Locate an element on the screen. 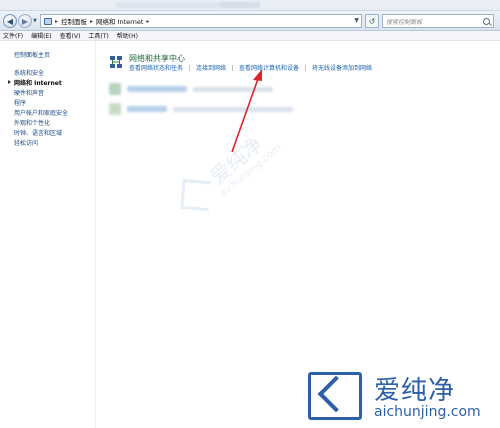 The height and width of the screenshot is (428, 500). window-top-strip is located at coordinates (250, 5).